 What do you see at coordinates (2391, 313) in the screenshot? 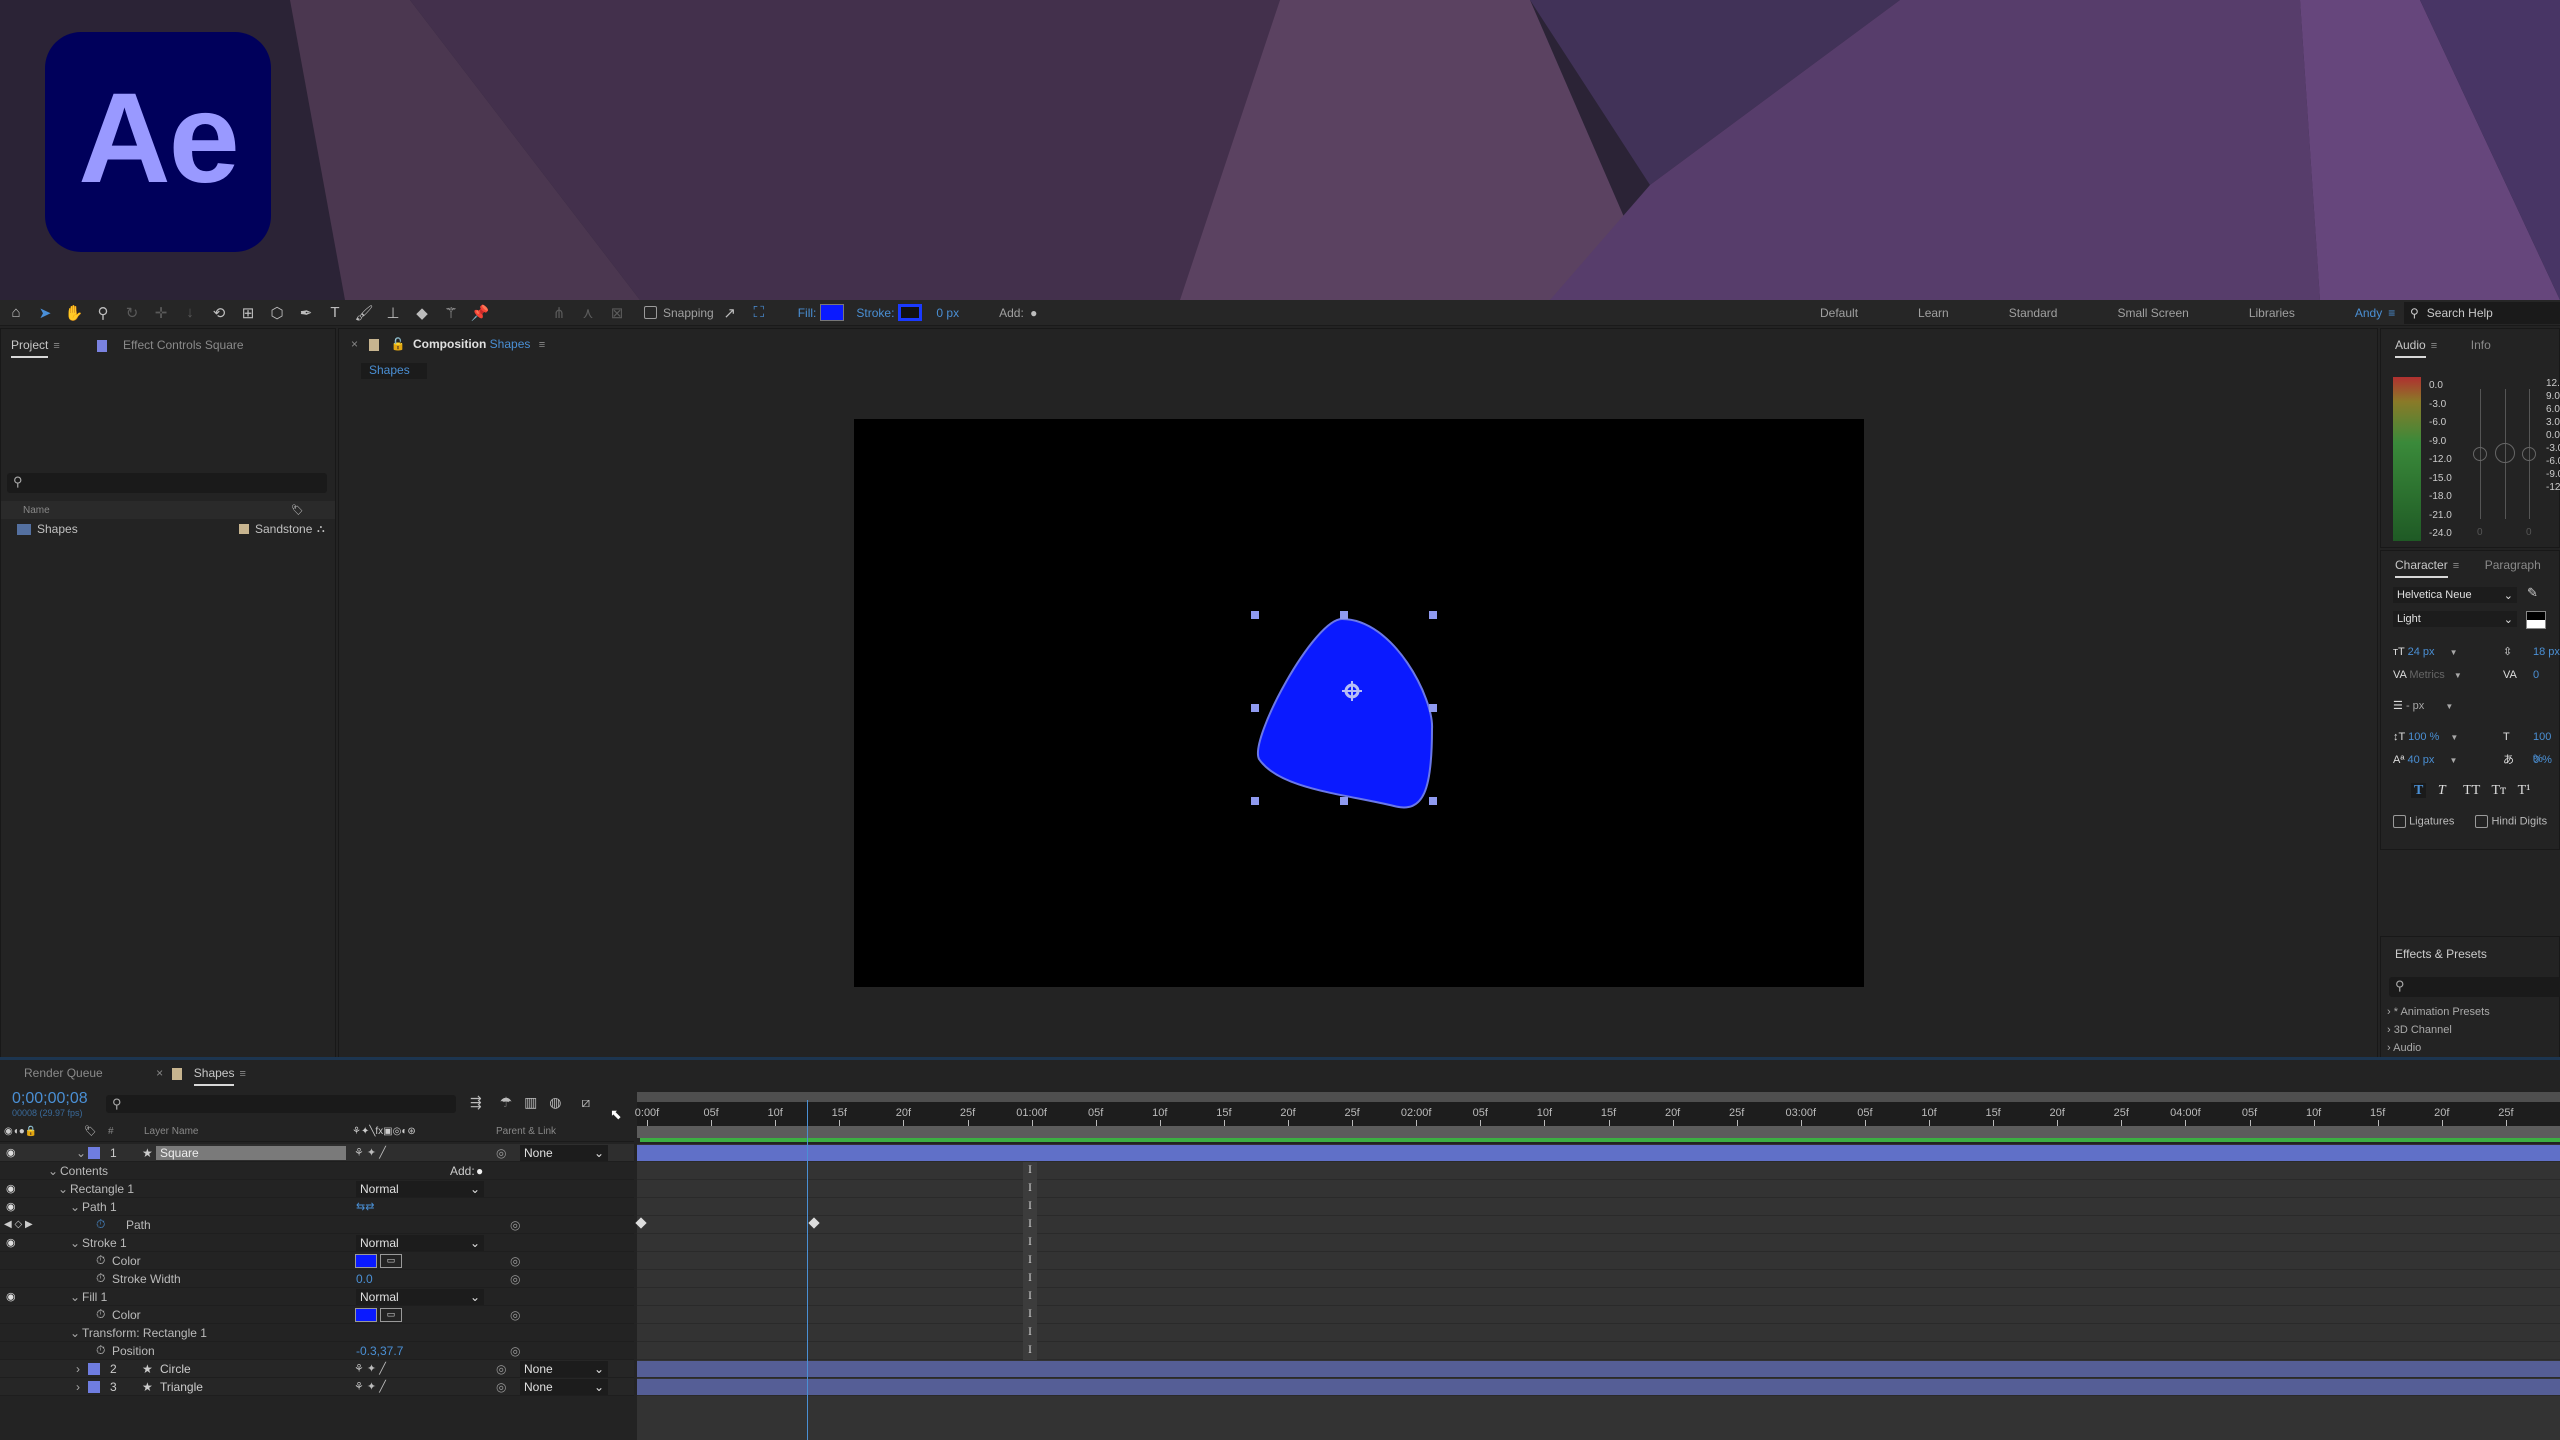
I see `workspace-menu-icon: ≡` at bounding box center [2391, 313].